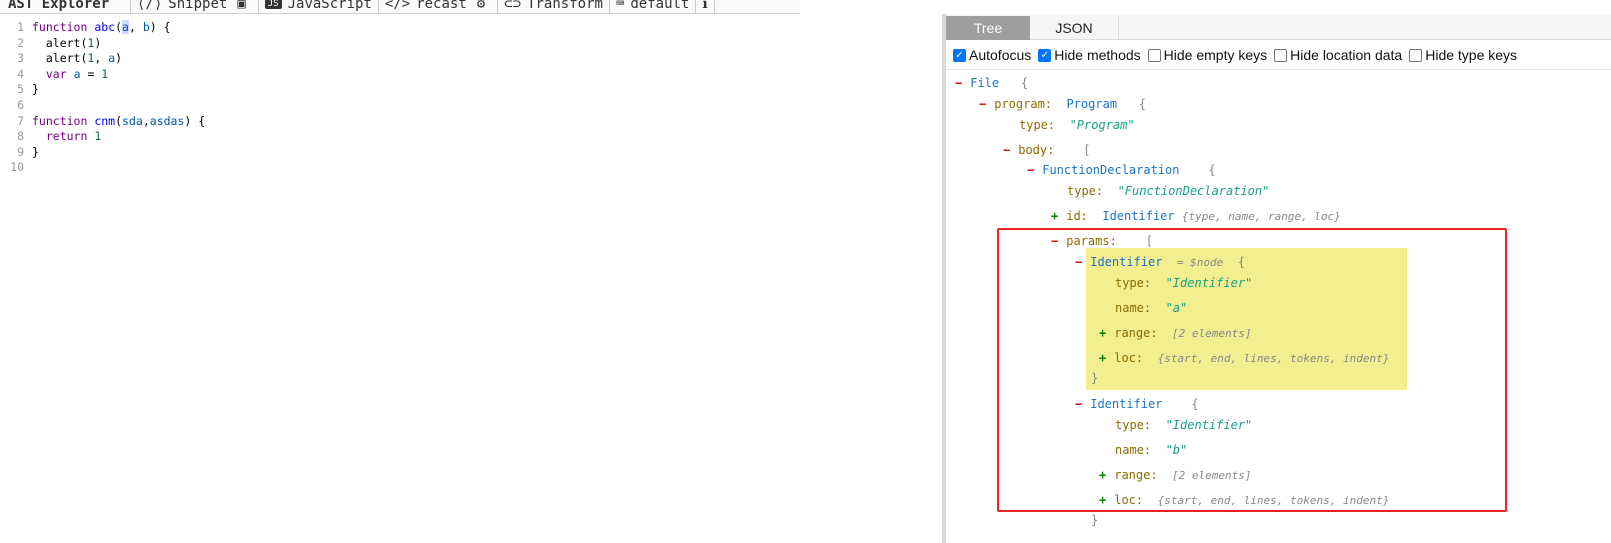  I want to click on option-hide-empty-keys: Hide empty keys, so click(1207, 55).